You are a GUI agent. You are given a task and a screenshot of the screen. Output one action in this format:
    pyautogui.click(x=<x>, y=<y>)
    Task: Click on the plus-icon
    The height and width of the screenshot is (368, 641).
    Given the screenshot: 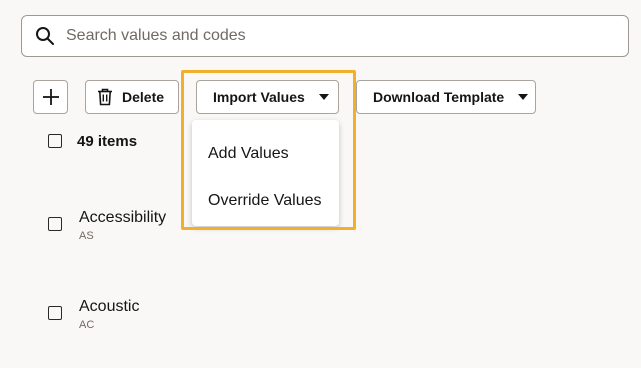 What is the action you would take?
    pyautogui.click(x=50, y=97)
    